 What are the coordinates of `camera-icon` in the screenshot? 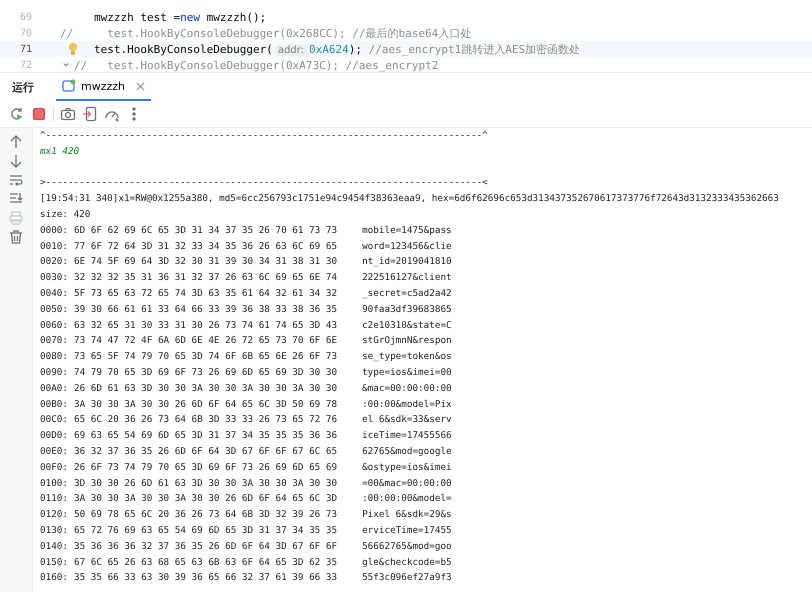 It's located at (68, 114).